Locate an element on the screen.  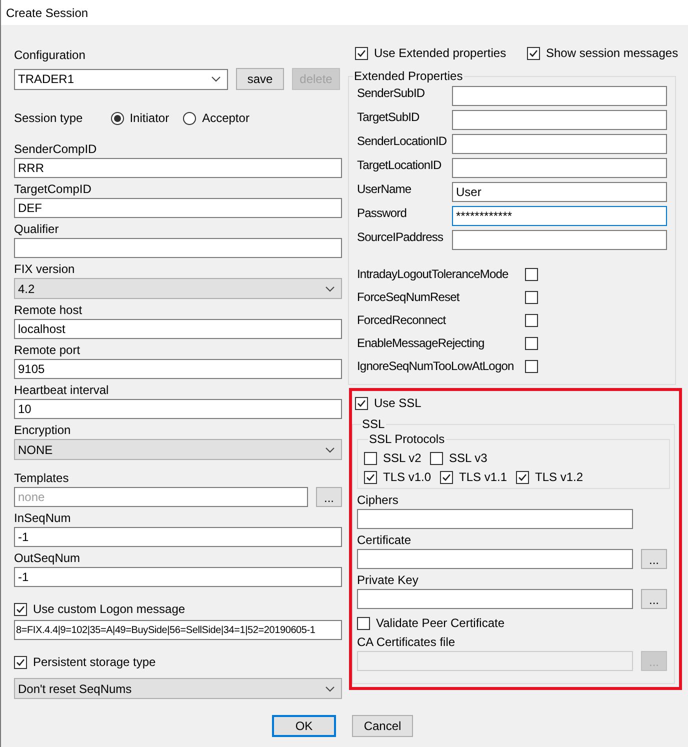
flag-label: IgnoreSeqNumTooLowAtLogon is located at coordinates (436, 366).